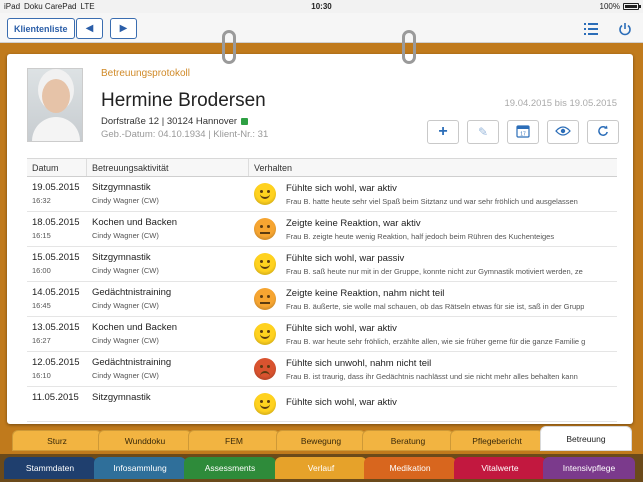  I want to click on tab-verlauf: Verlauf, so click(321, 468).